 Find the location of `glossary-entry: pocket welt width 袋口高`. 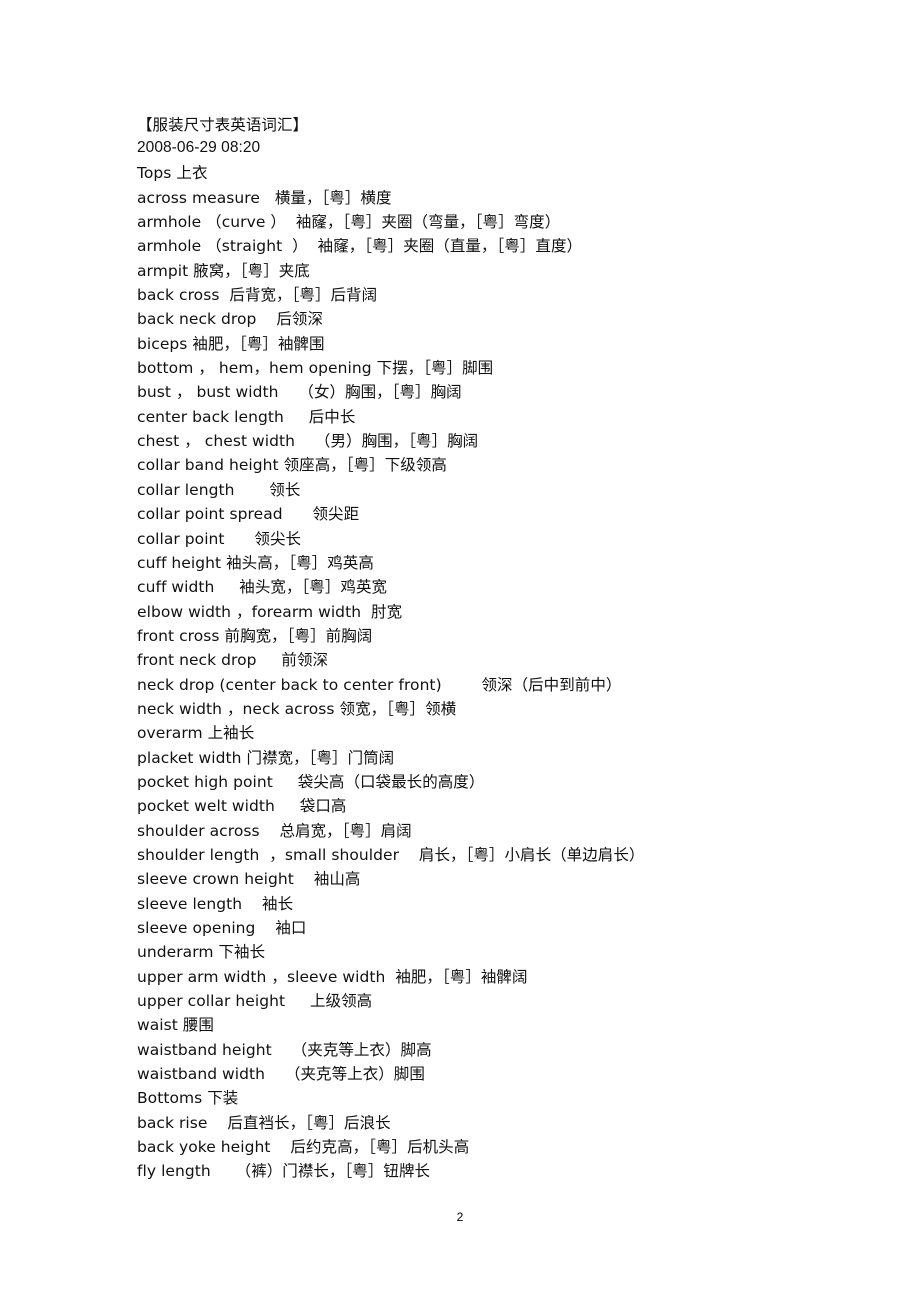

glossary-entry: pocket welt width 袋口高 is located at coordinates (242, 806).